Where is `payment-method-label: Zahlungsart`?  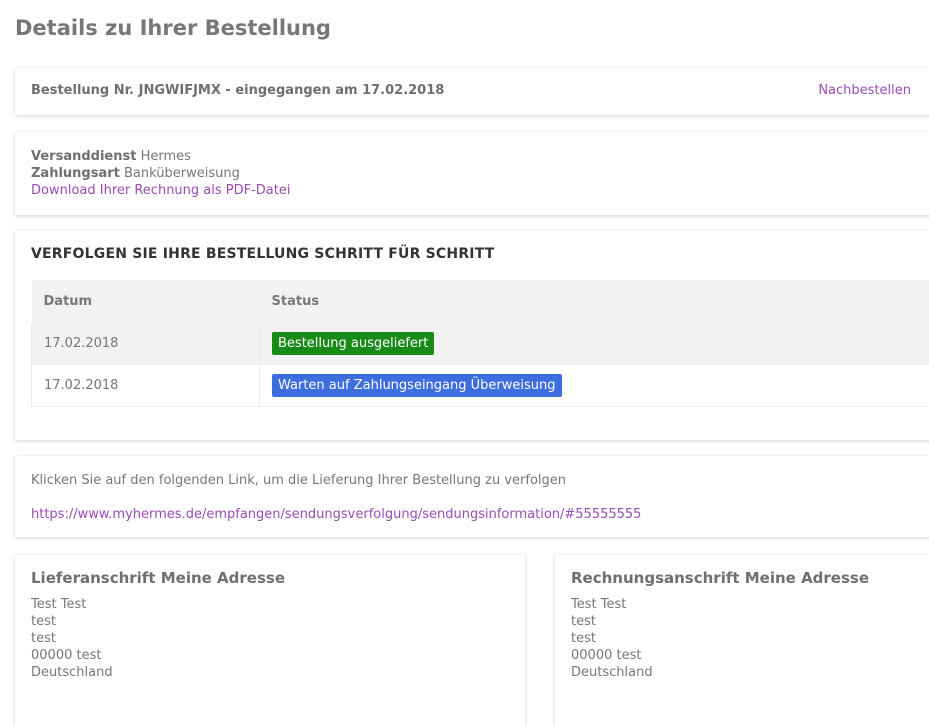 payment-method-label: Zahlungsart is located at coordinates (75, 173).